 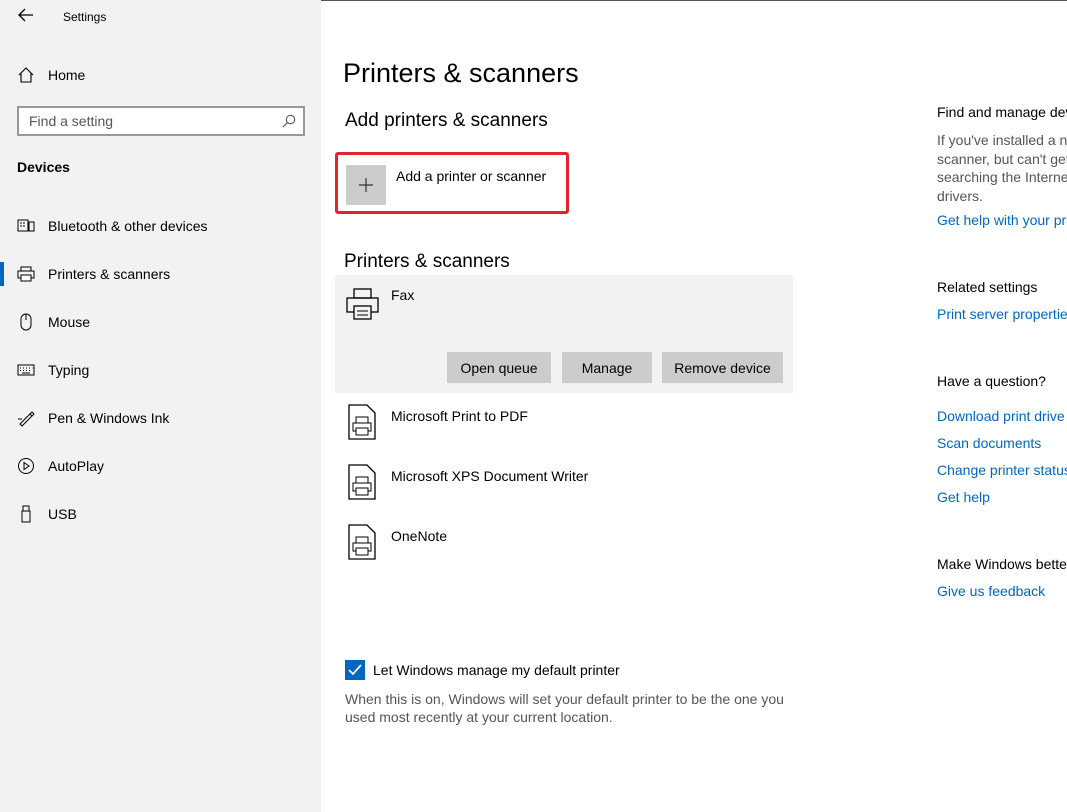 I want to click on open-queue-button: Open queue, so click(x=499, y=367).